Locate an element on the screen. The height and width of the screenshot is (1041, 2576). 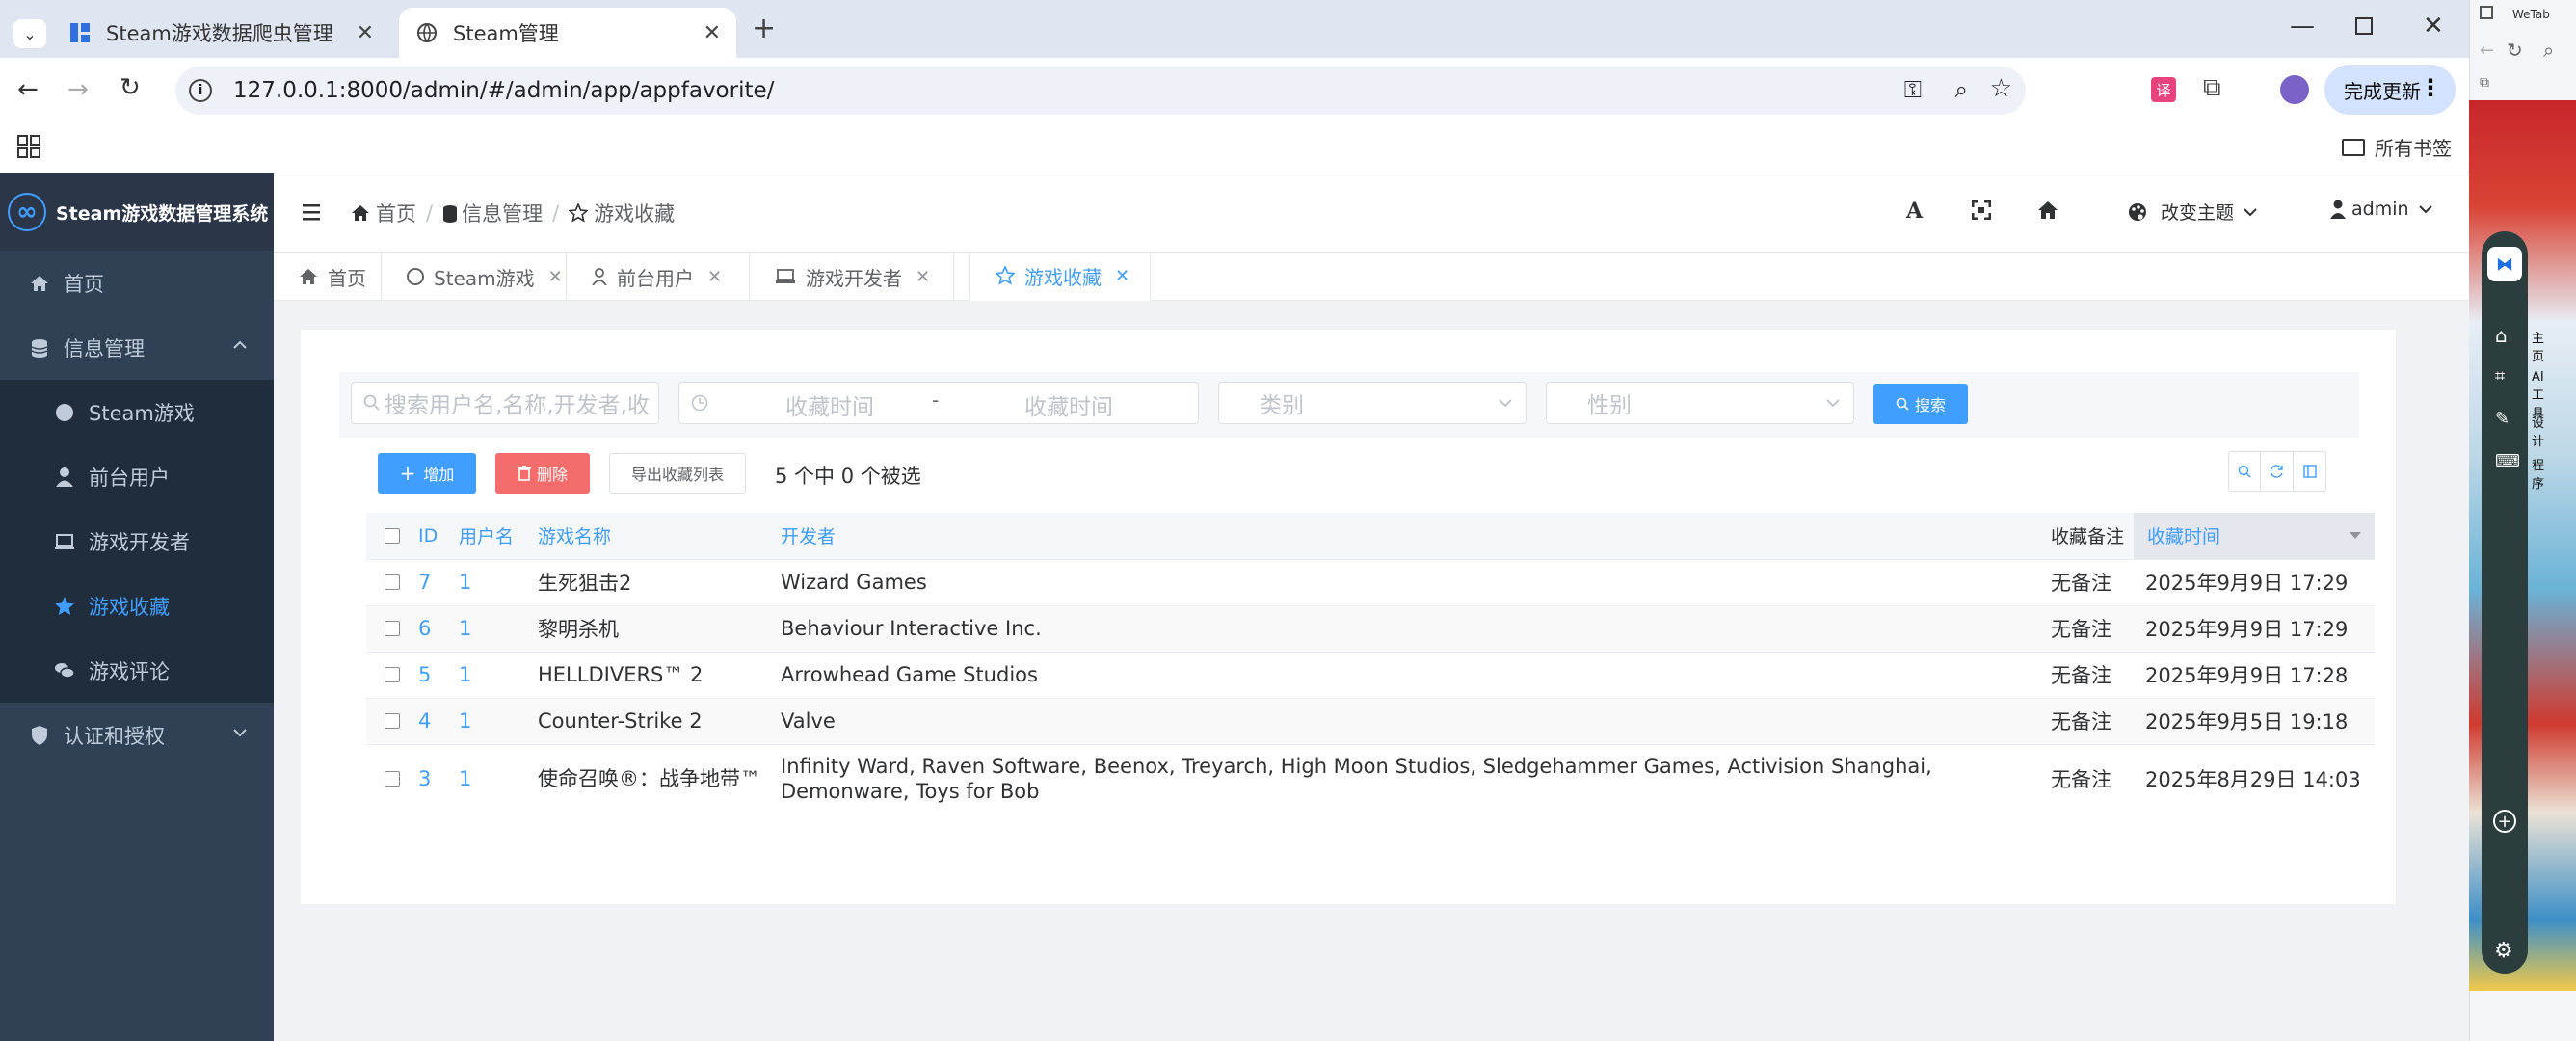
design-icon: ✎ is located at coordinates (2502, 419).